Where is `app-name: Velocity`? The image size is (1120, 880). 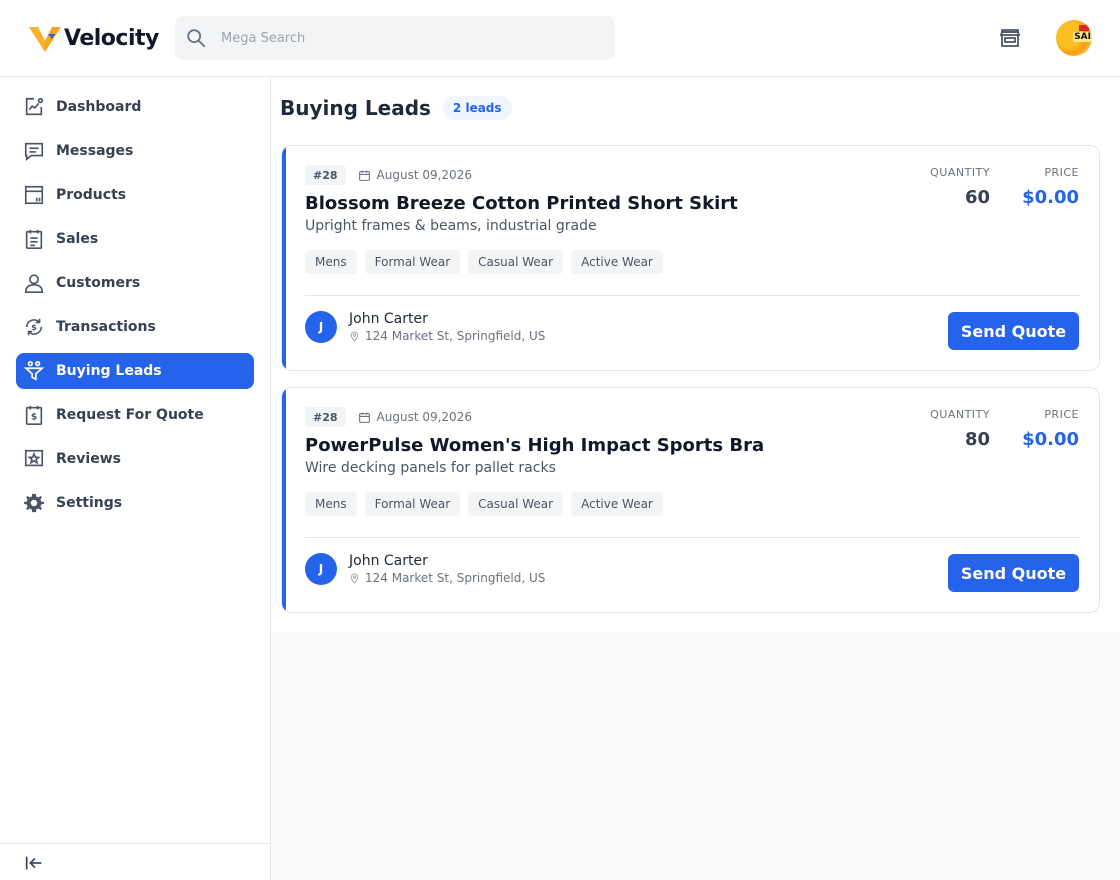
app-name: Velocity is located at coordinates (111, 38).